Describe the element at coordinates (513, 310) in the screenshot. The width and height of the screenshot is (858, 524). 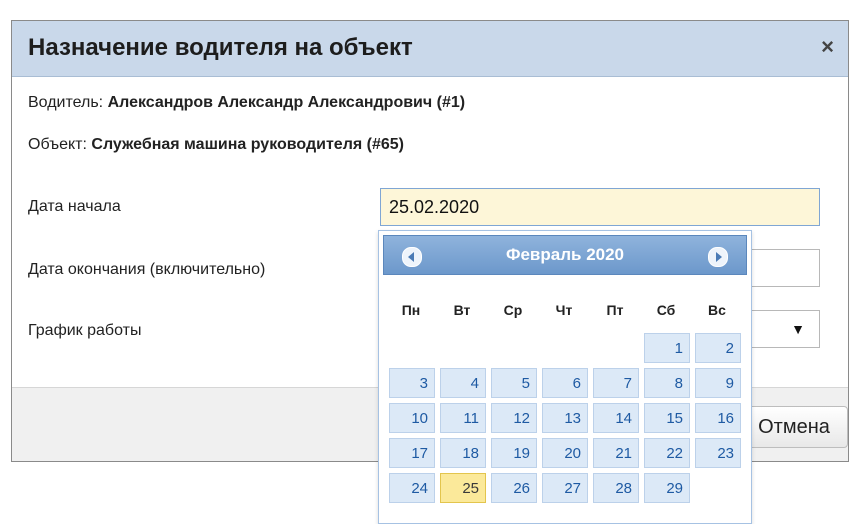
I see `weekday-label: Ср` at that location.